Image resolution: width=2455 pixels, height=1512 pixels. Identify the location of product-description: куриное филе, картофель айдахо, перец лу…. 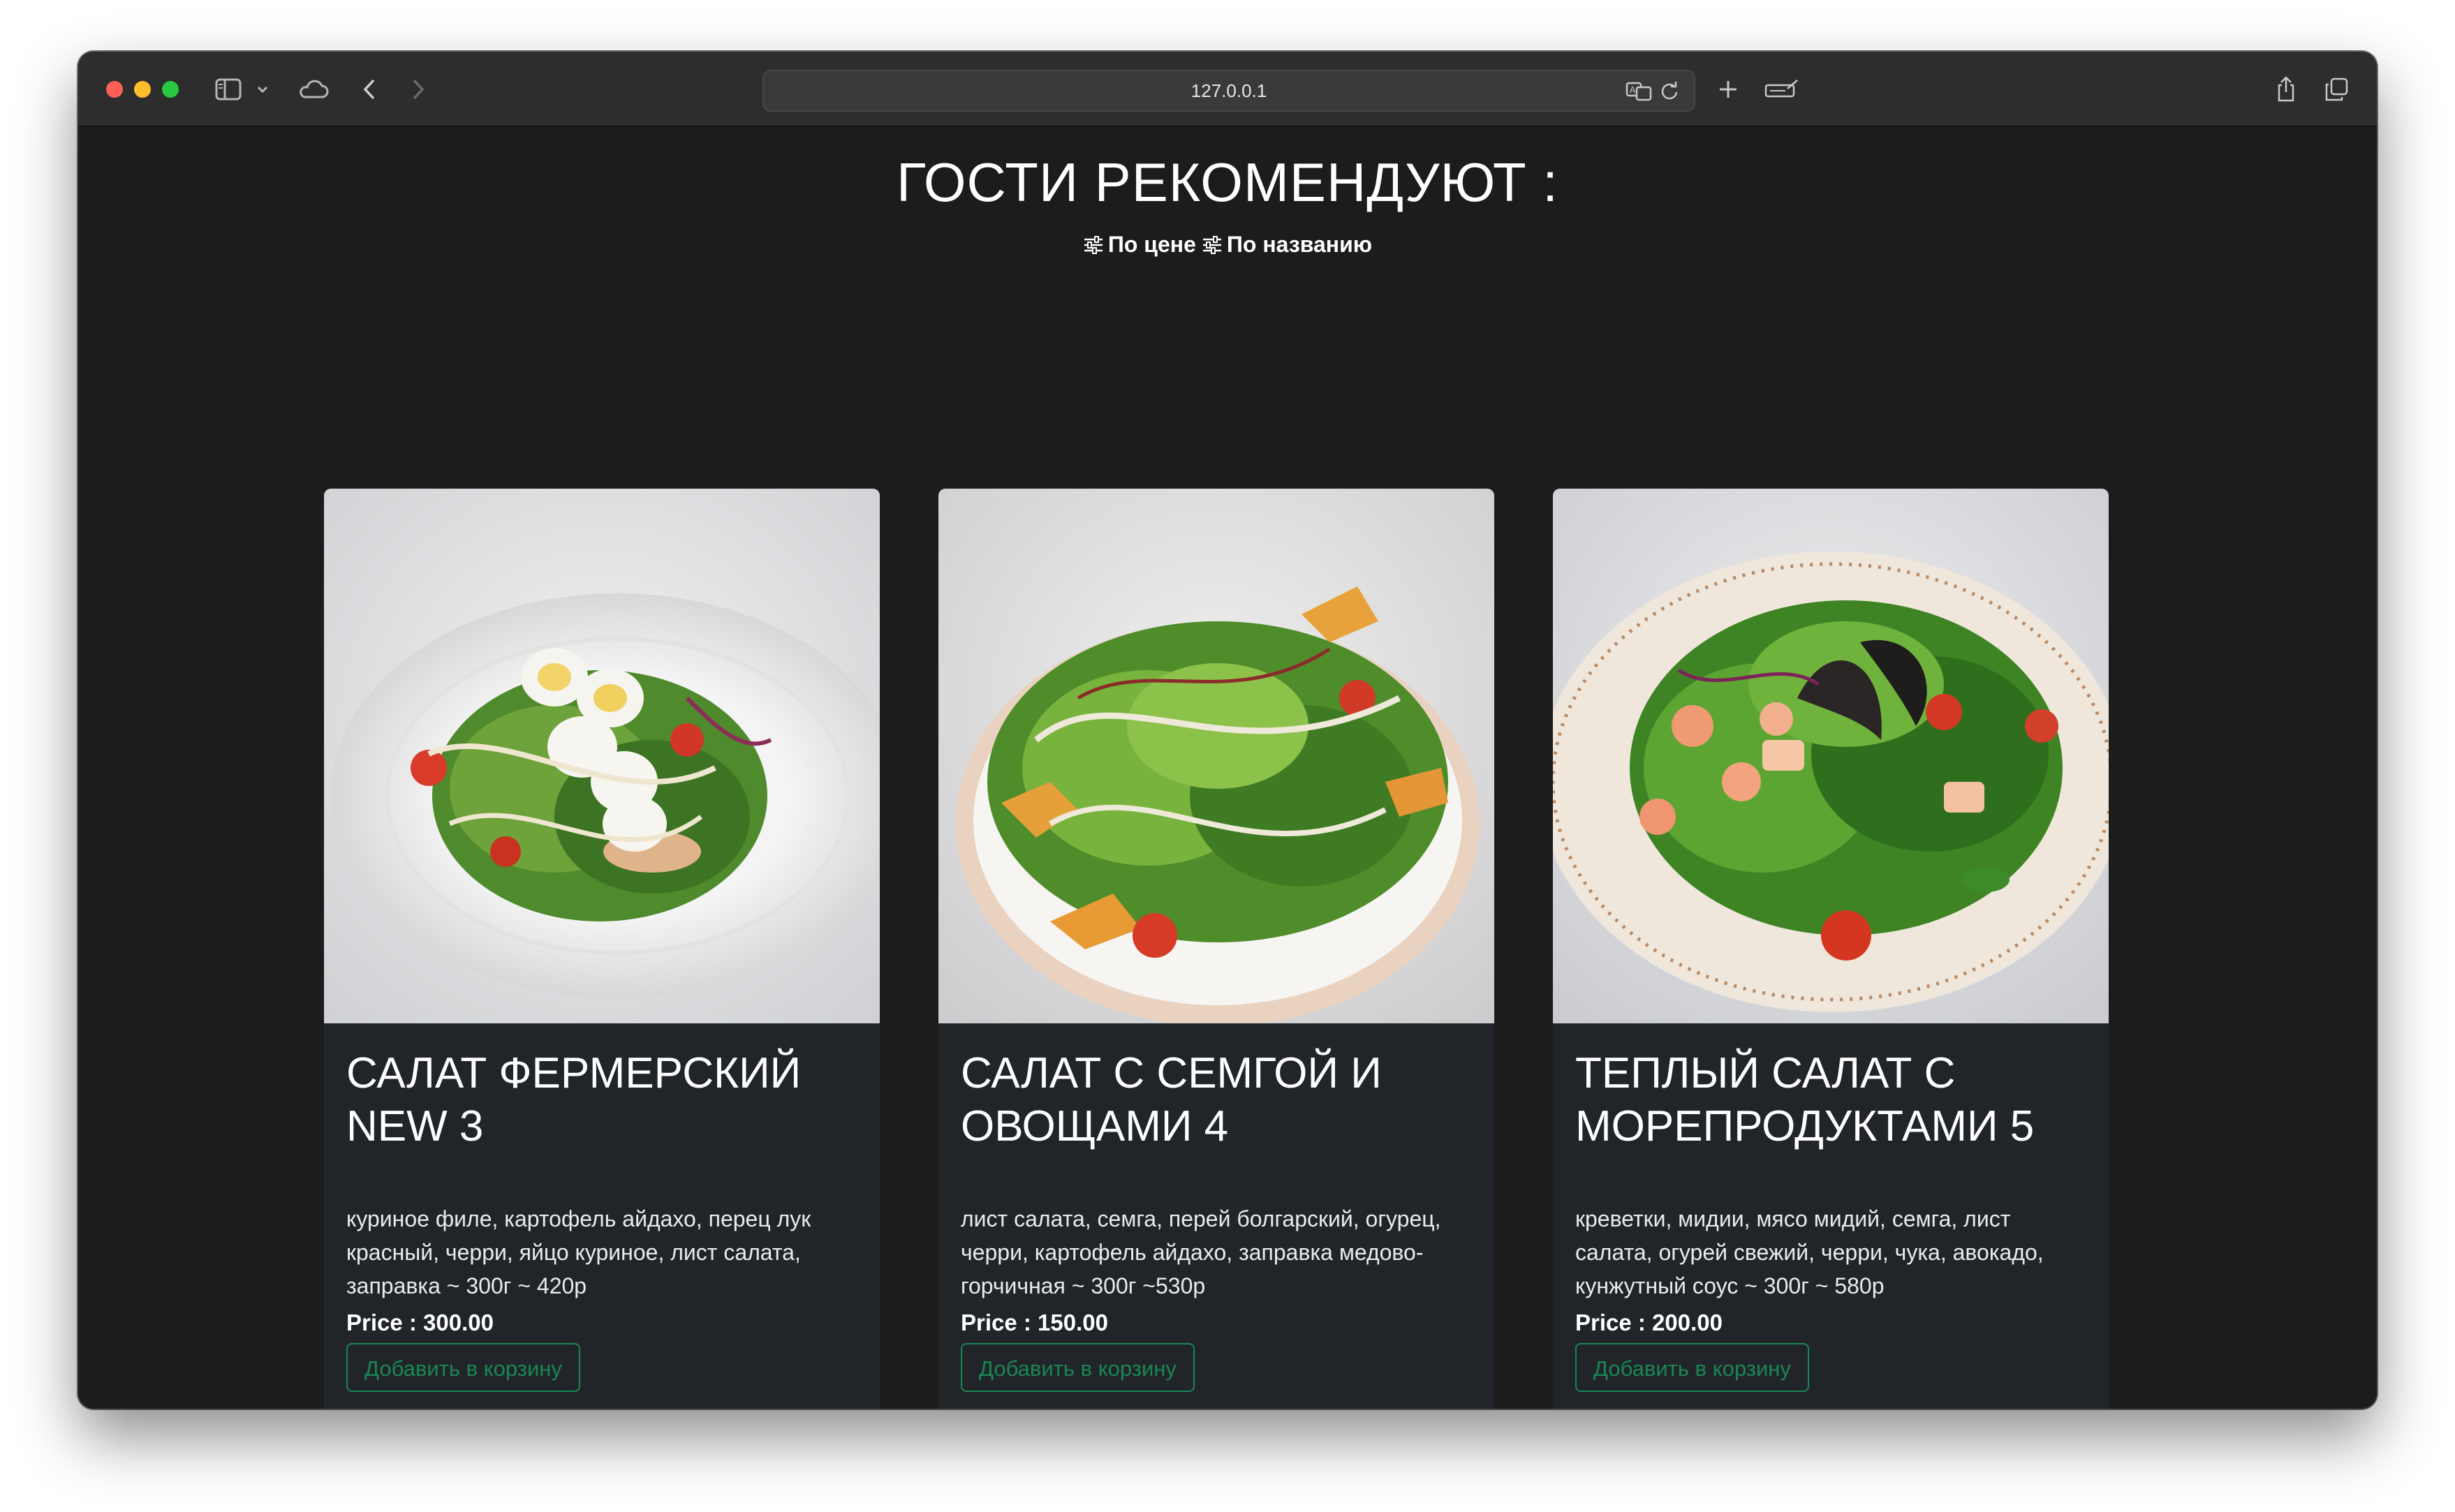
(578, 1252).